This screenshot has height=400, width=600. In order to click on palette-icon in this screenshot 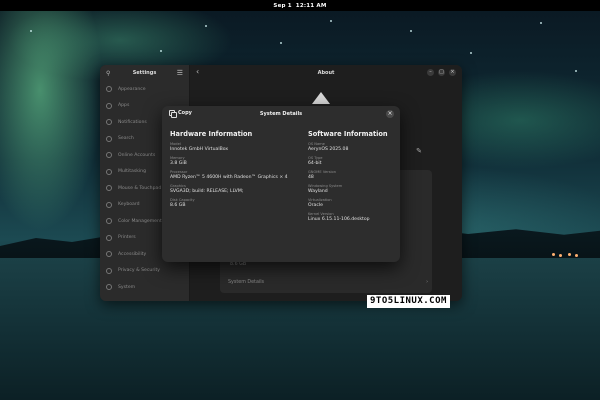, I will do `click(109, 89)`.